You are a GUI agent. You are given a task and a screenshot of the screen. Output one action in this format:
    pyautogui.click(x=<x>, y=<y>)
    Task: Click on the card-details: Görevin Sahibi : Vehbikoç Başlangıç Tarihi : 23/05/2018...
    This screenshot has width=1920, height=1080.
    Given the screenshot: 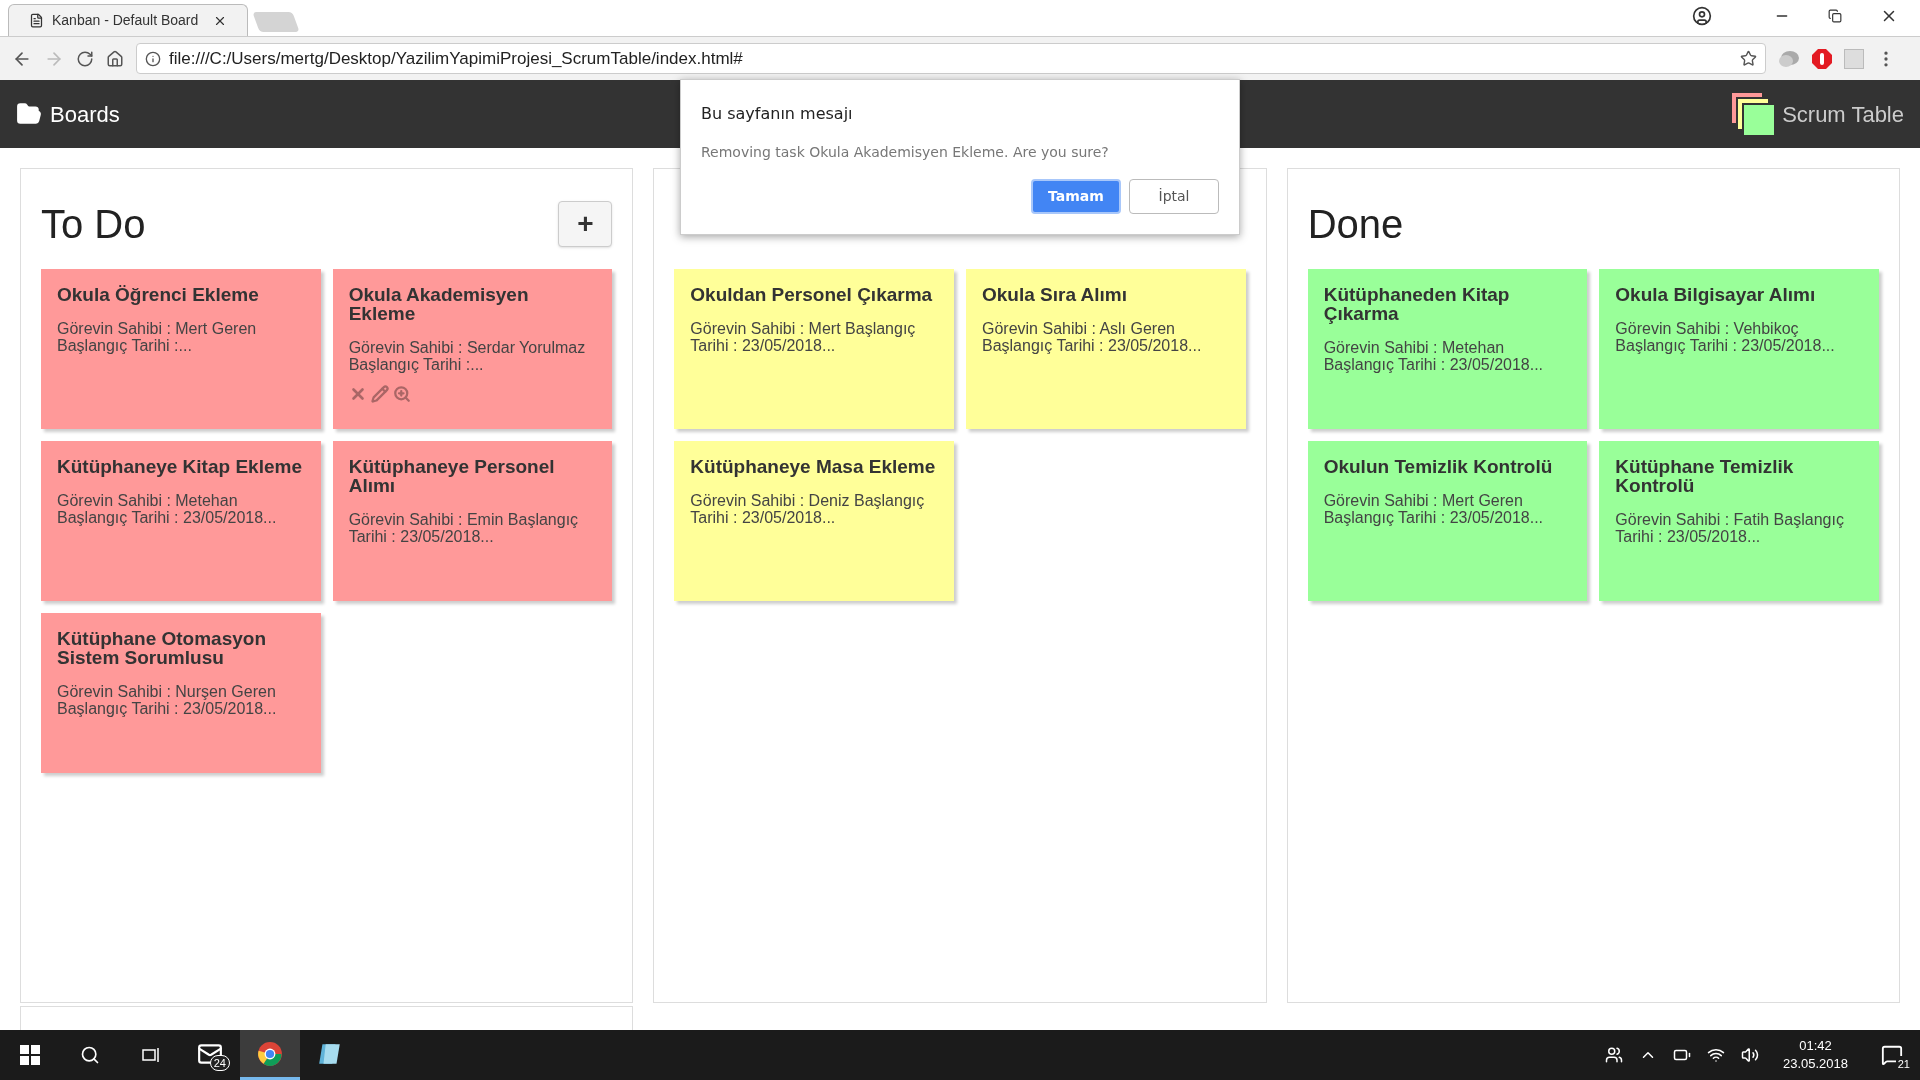 What is the action you would take?
    pyautogui.click(x=1725, y=337)
    